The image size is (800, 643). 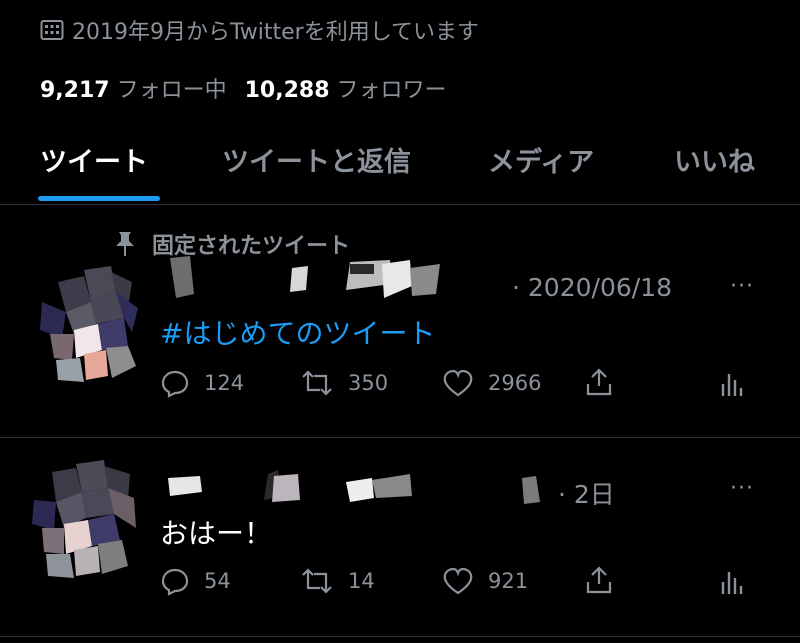 What do you see at coordinates (125, 244) in the screenshot?
I see `pin-icon` at bounding box center [125, 244].